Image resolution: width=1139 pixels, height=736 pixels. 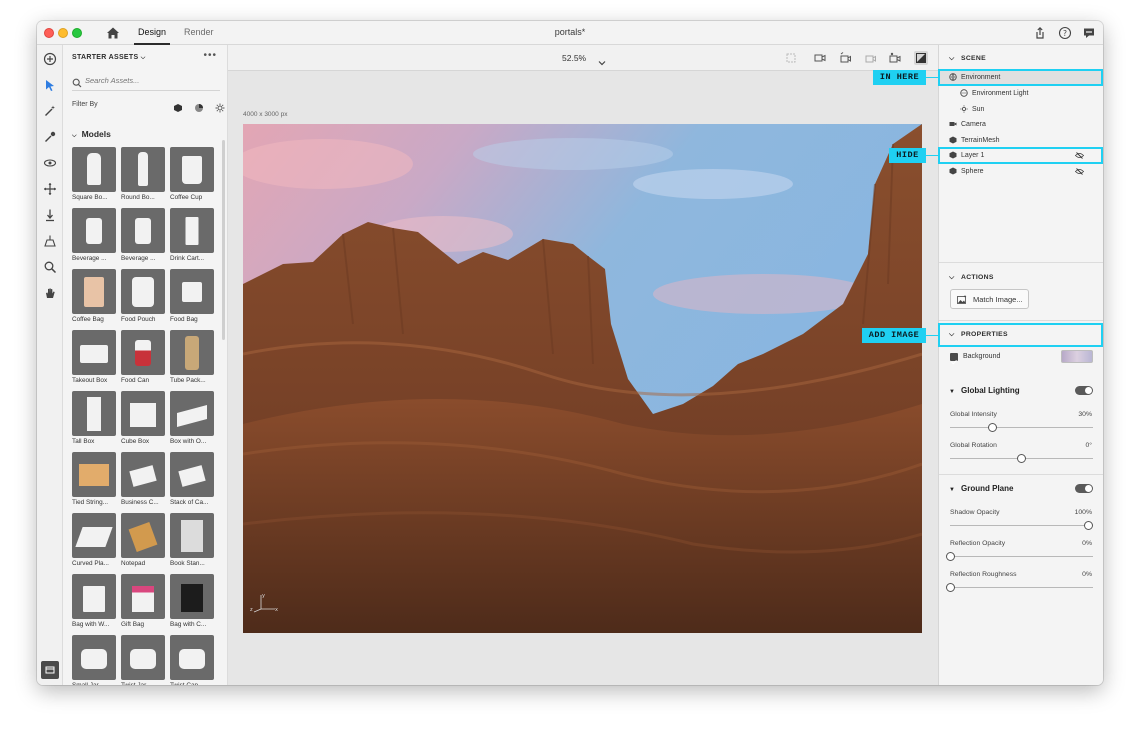 I want to click on add-icon, so click(x=50, y=59).